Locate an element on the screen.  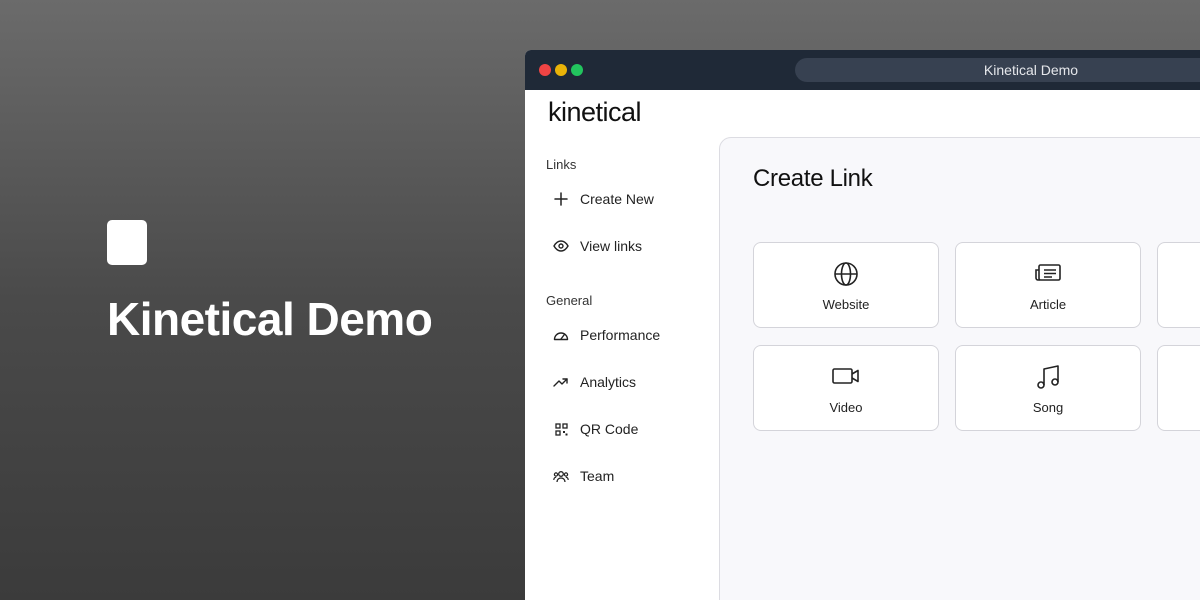
link-type-card-song: Song is located at coordinates (1048, 388).